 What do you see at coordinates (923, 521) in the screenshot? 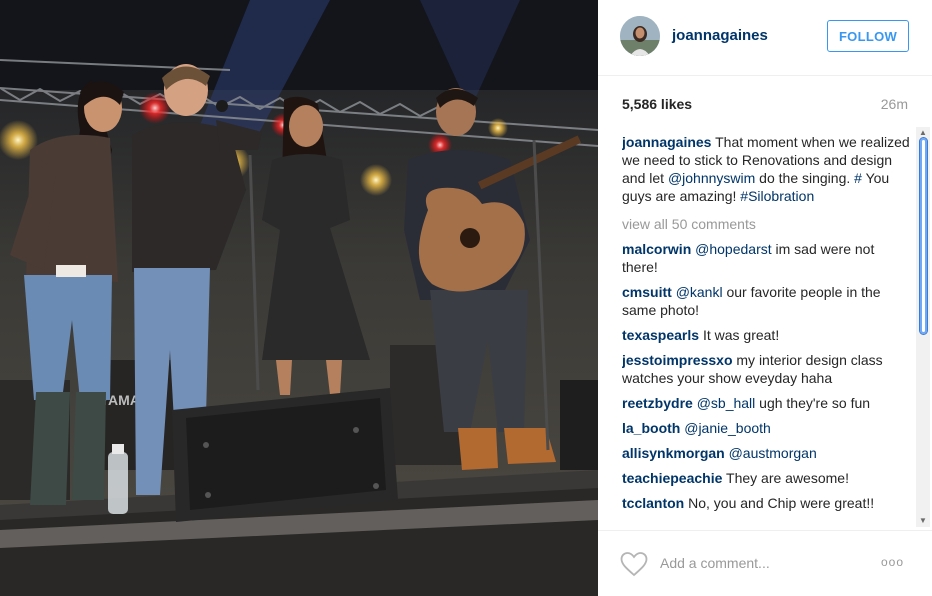
I see `scroll-down-icon: ▼` at bounding box center [923, 521].